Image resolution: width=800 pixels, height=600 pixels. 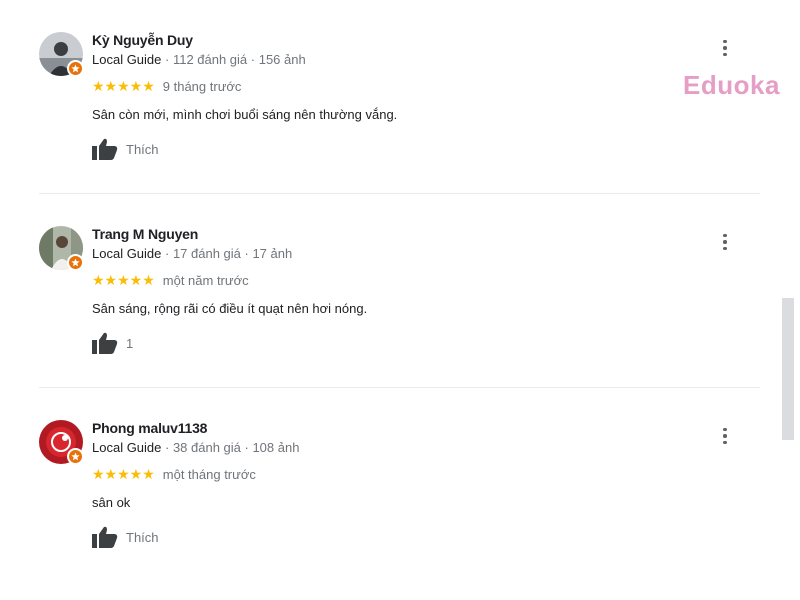 What do you see at coordinates (130, 343) in the screenshot?
I see `like-count: 1` at bounding box center [130, 343].